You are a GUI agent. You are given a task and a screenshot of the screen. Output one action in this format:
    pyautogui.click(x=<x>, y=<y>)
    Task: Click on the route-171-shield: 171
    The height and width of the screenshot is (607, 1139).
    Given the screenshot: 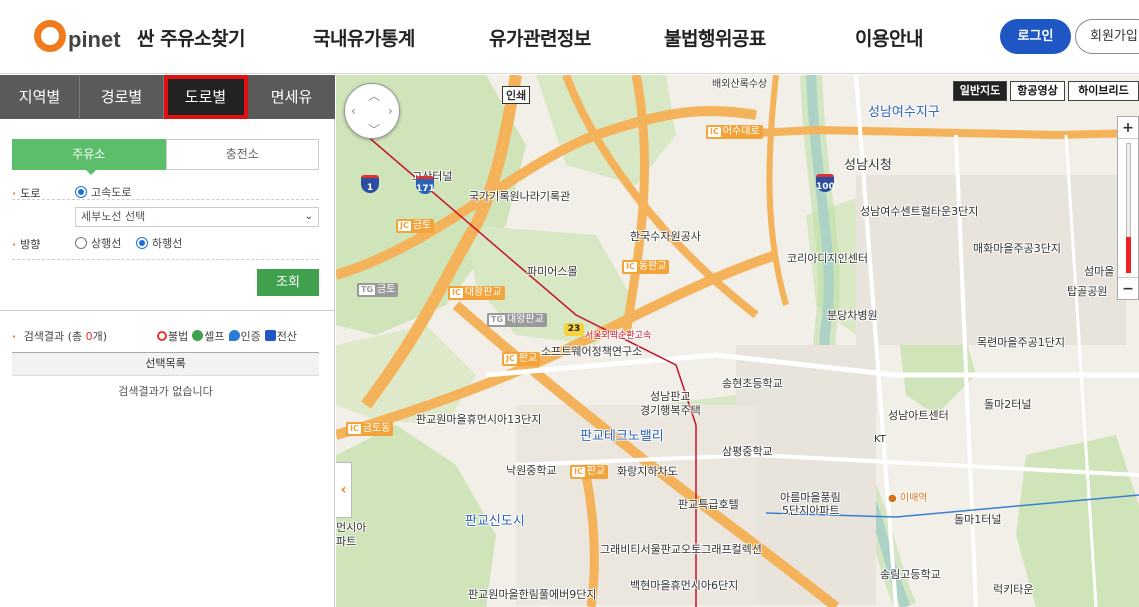 What is the action you would take?
    pyautogui.click(x=425, y=185)
    